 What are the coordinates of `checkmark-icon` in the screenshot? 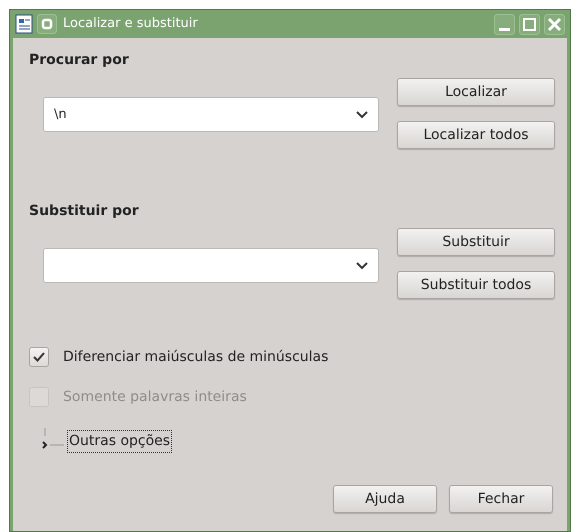 It's located at (39, 357).